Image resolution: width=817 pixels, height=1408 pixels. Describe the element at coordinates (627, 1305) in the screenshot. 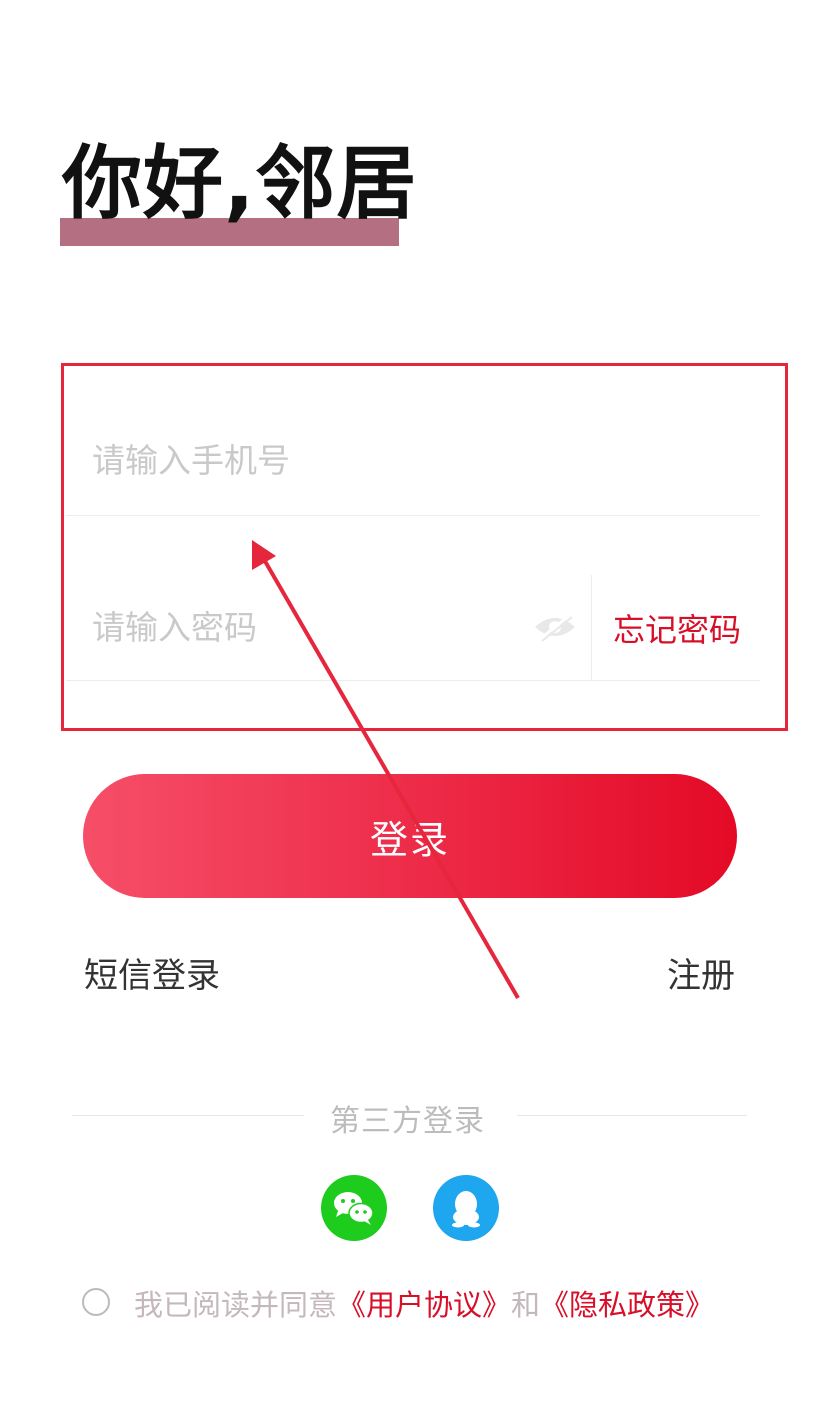

I see `privacy-policy-link: 《隐私政策》` at that location.